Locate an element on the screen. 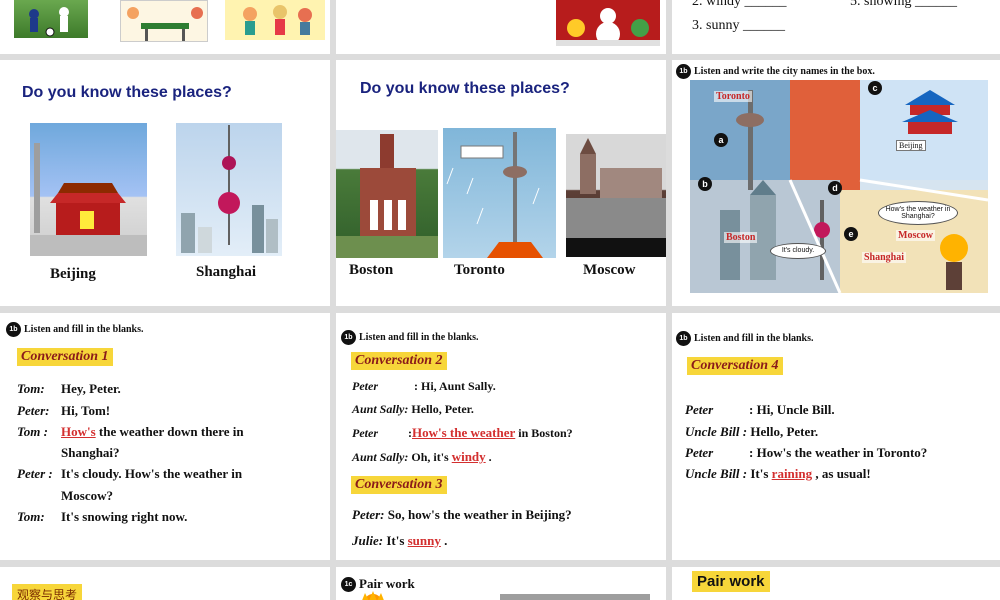 Image resolution: width=1000 pixels, height=600 pixels. exercise-item-3: 3. sunny ______ is located at coordinates (738, 26).